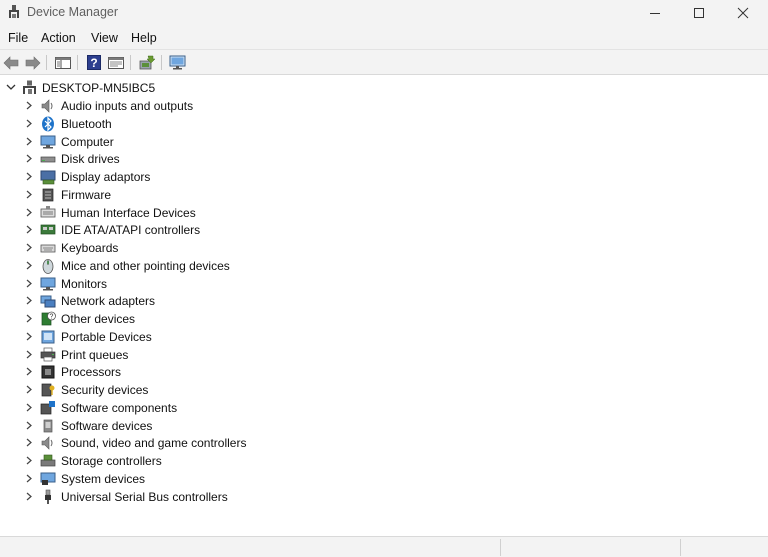  I want to click on tree-category-item: Mice and other pointing devices, so click(160, 266).